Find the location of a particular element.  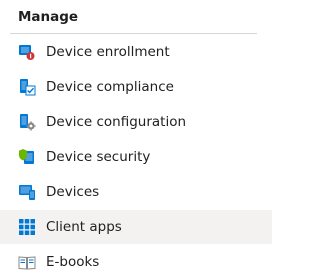

nav-item-device-compliance: Device compliance is located at coordinates (136, 87).